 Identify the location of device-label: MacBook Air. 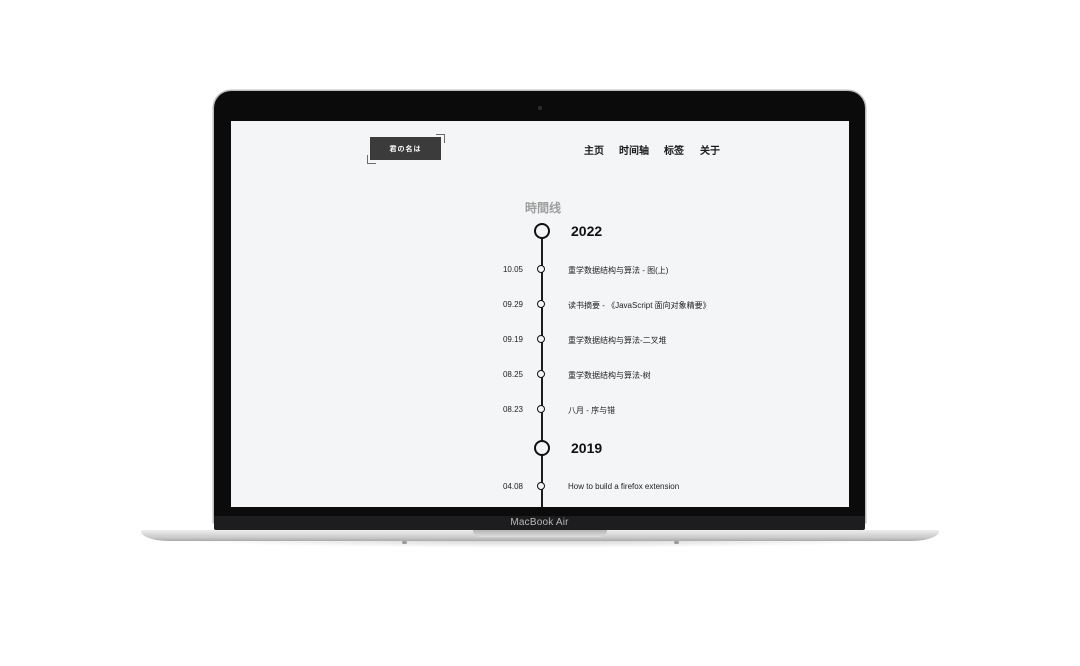
(539, 522).